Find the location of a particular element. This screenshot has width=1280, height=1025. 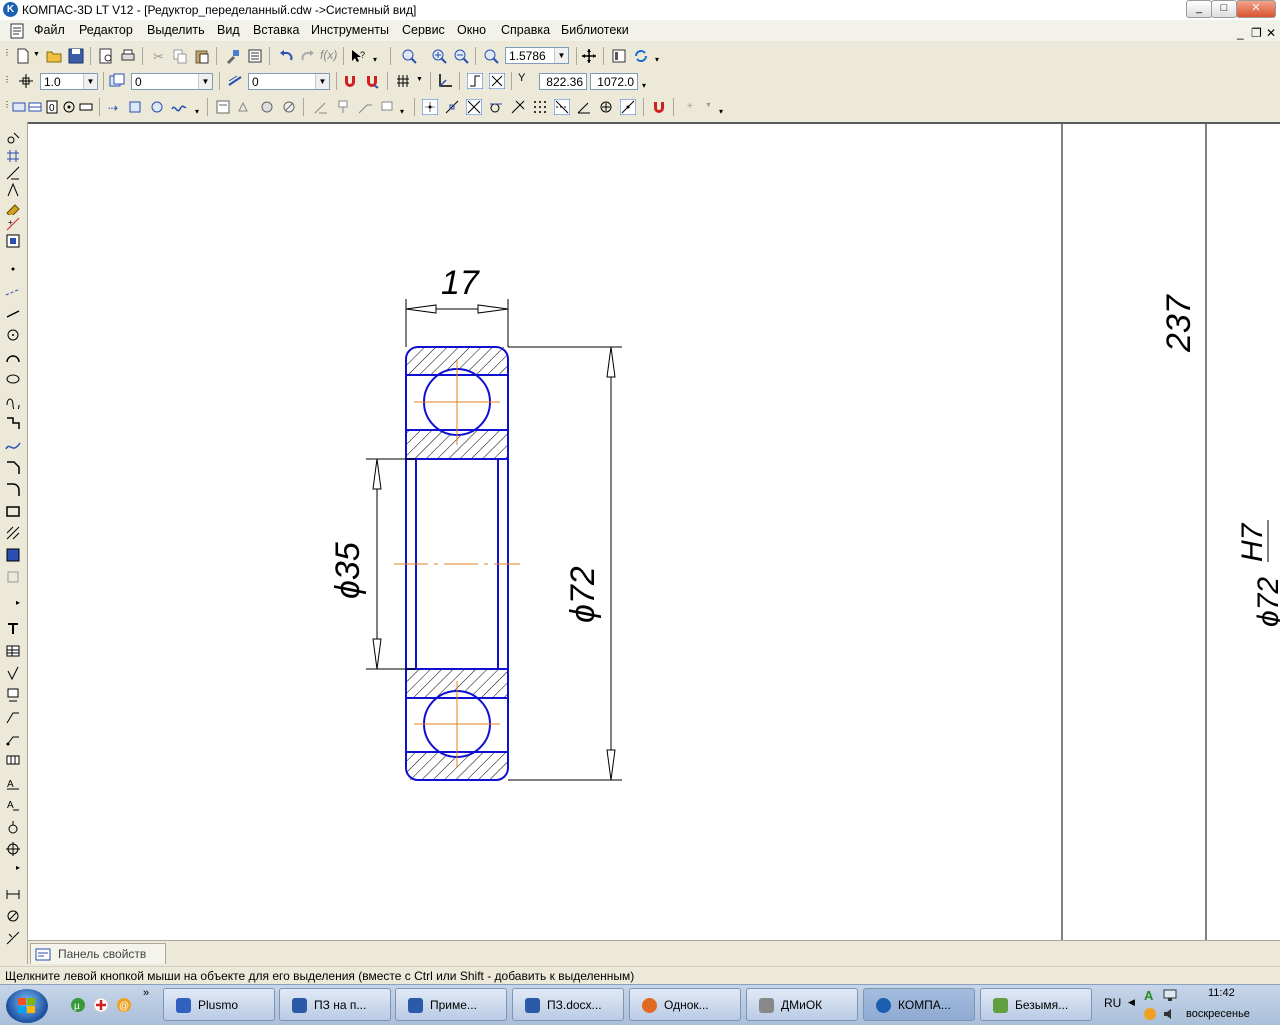

parametrization-panel-icon is located at coordinates (13, 207).